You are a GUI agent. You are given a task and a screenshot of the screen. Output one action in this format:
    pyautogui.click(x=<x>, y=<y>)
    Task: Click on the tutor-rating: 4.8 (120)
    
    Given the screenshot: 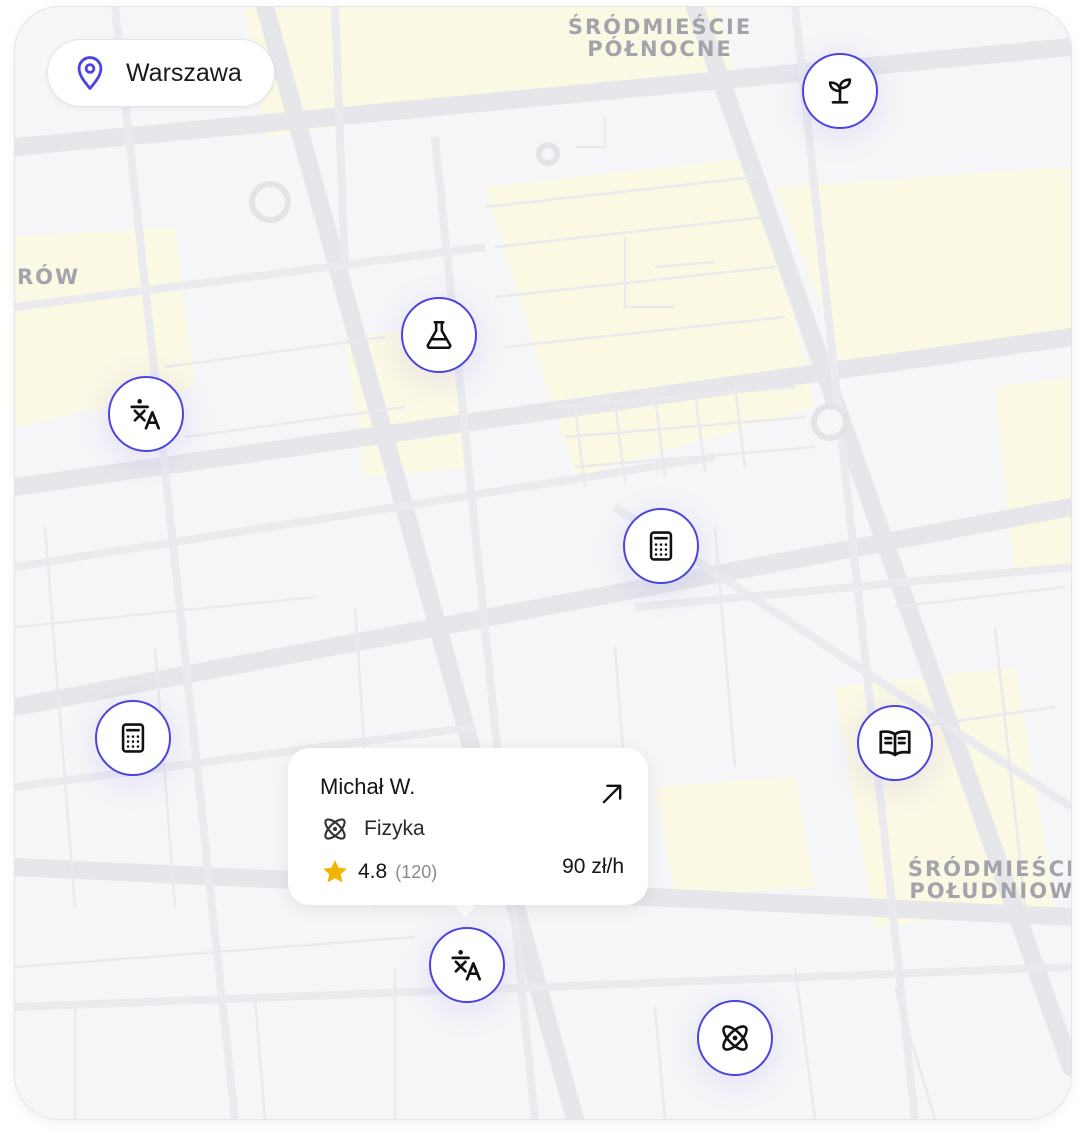 What is the action you would take?
    pyautogui.click(x=378, y=872)
    